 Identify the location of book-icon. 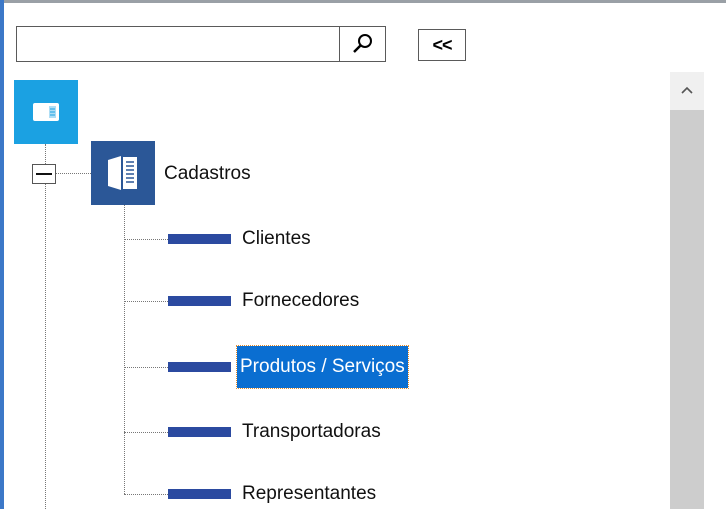
(122, 173).